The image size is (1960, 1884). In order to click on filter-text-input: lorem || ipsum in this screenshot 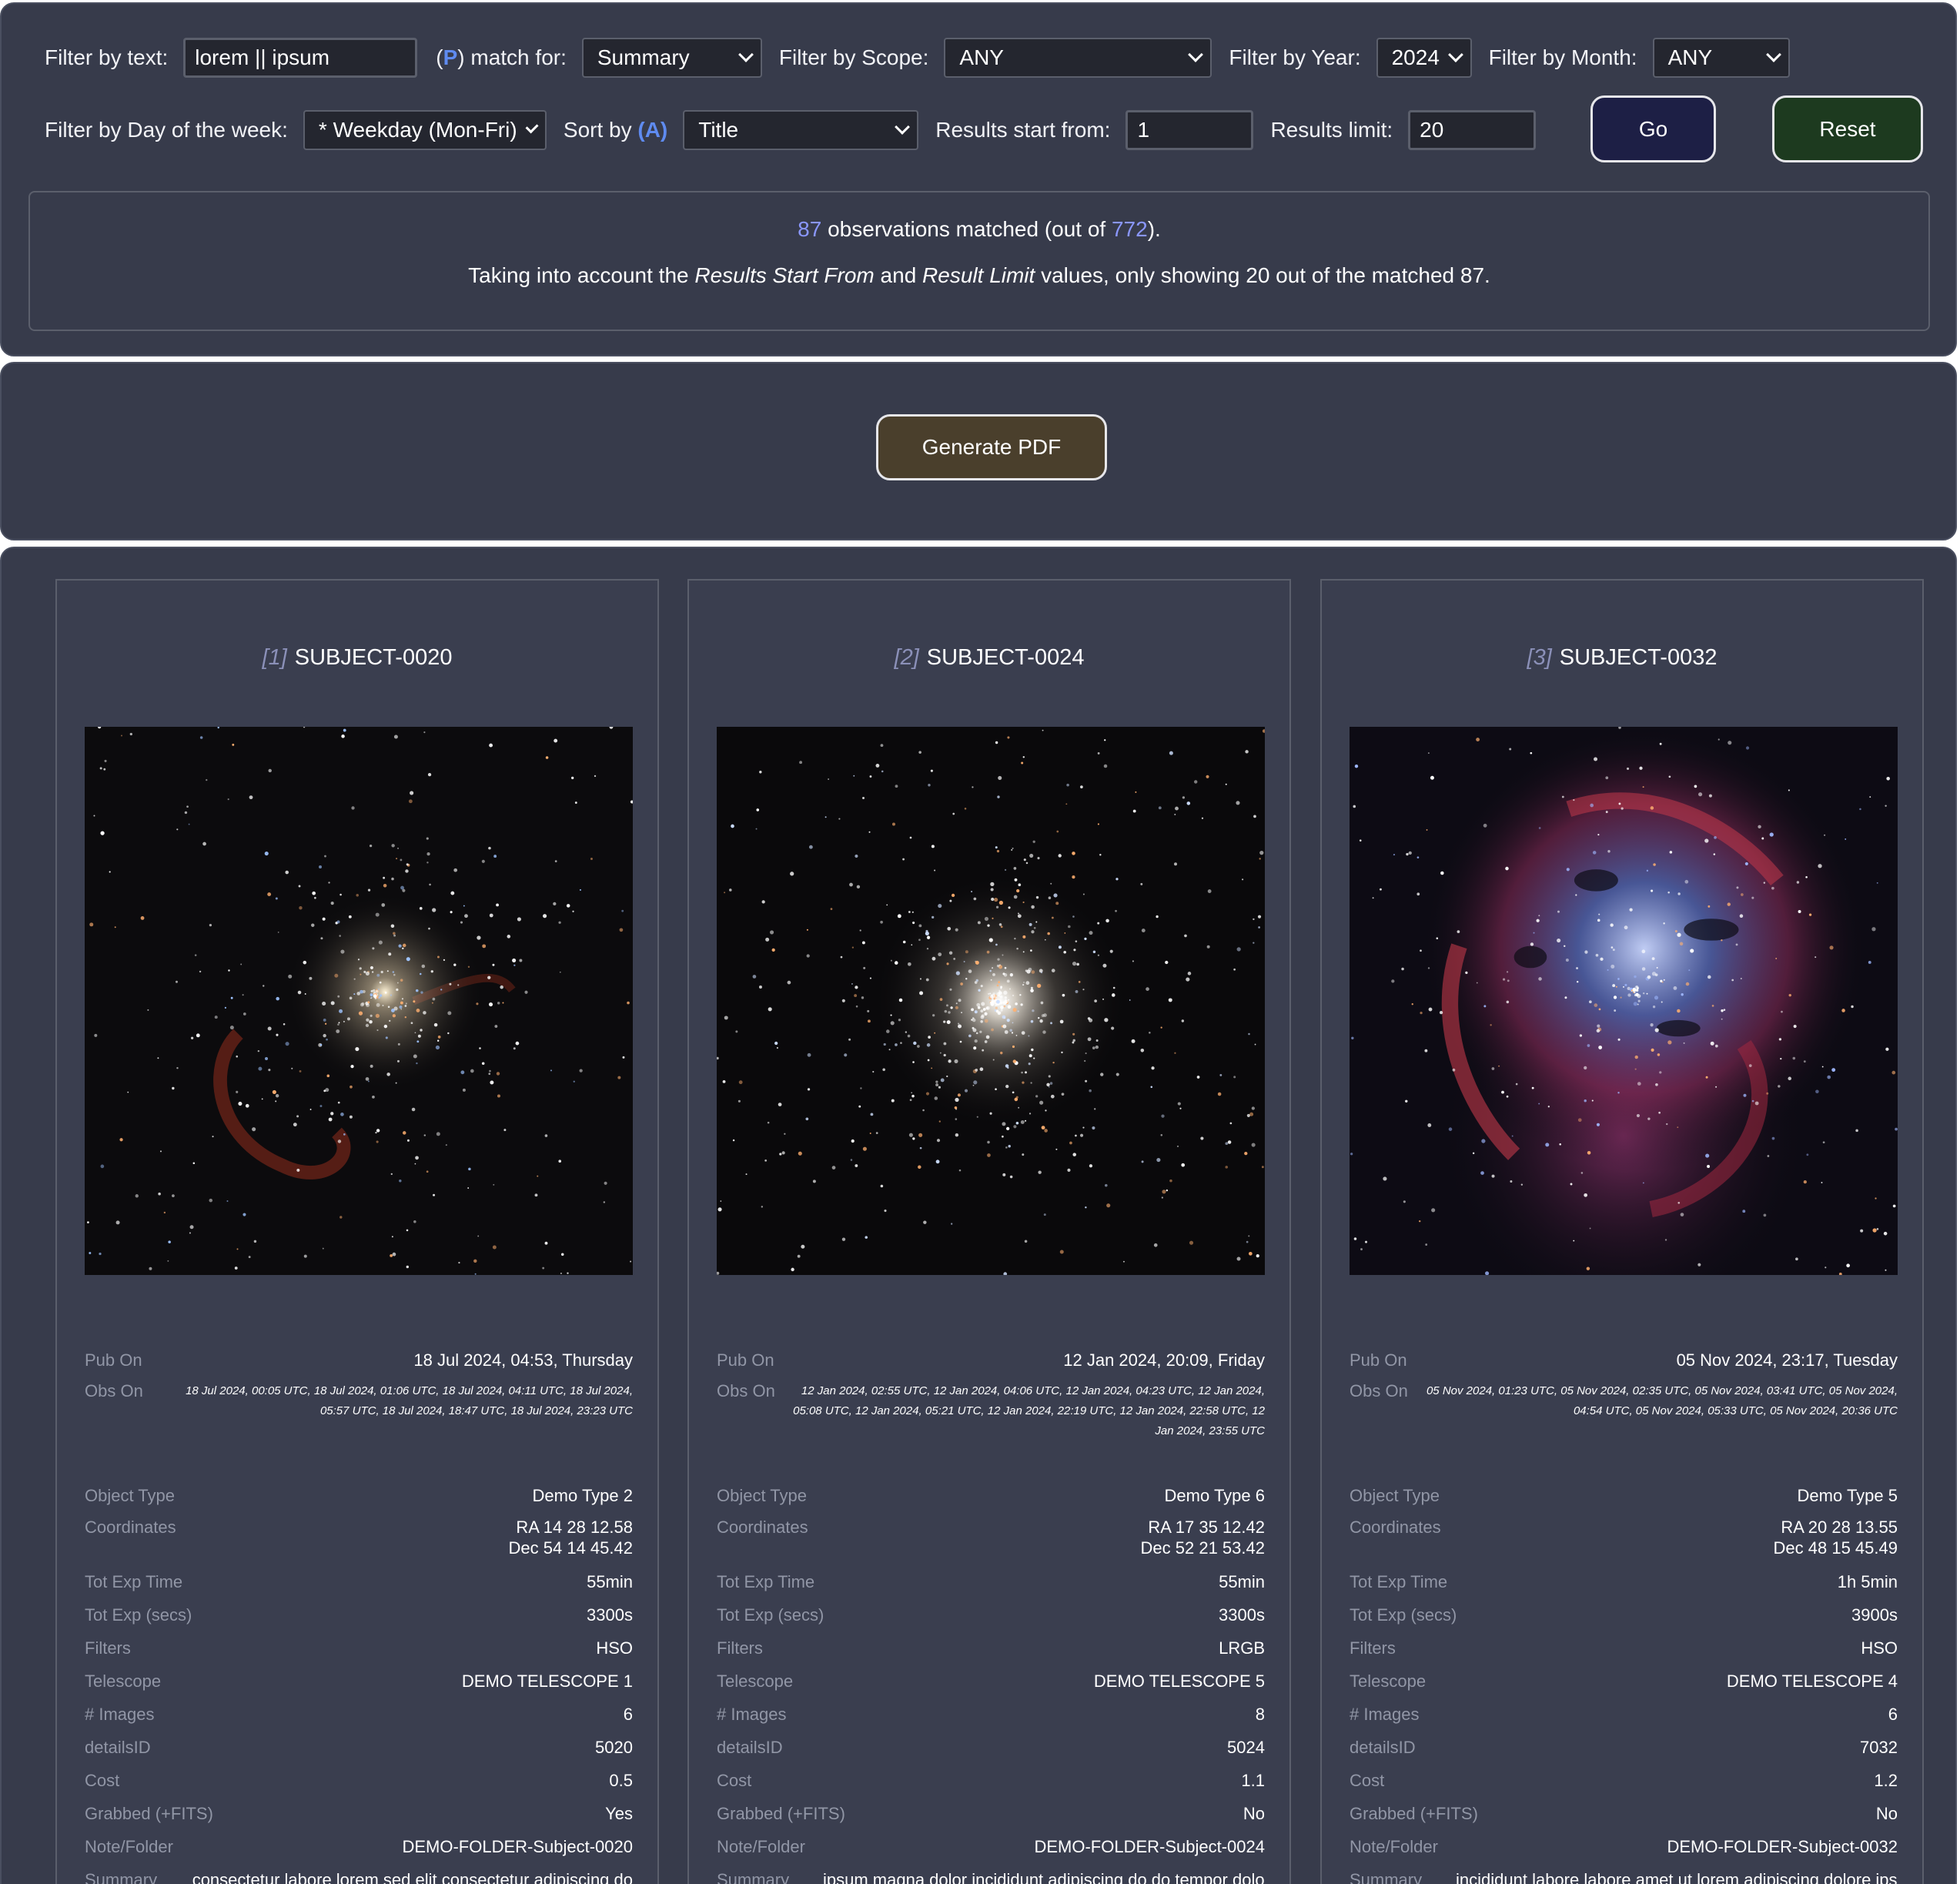, I will do `click(300, 58)`.